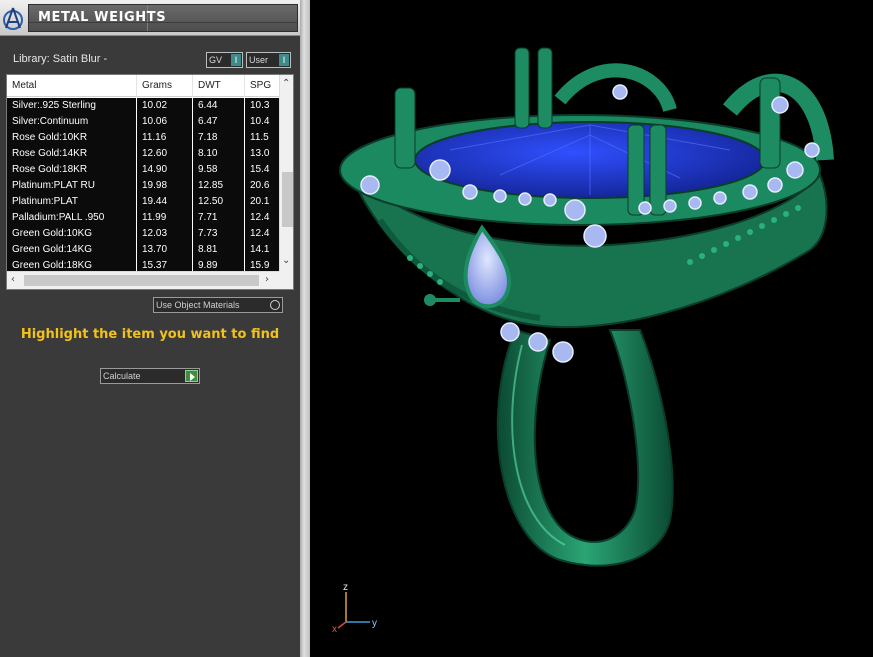  I want to click on table-row: Platinum:PLAT RU 19.98 12.85 20.6, so click(143, 186).